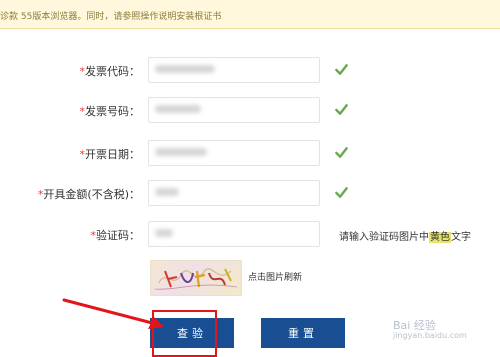  I want to click on invoice-code-input, so click(234, 70).